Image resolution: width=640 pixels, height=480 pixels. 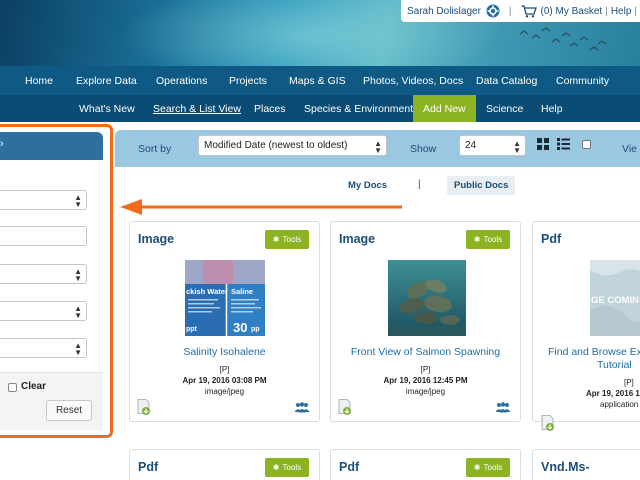 What do you see at coordinates (107, 108) in the screenshot?
I see `nav-whats-new: What's New` at bounding box center [107, 108].